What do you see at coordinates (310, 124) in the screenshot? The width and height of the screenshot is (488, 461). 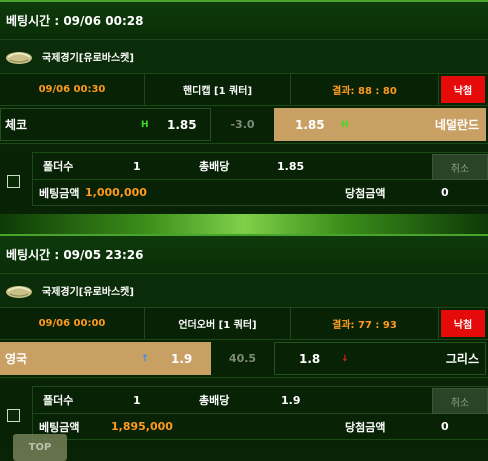 I see `away-odds: 1.85` at bounding box center [310, 124].